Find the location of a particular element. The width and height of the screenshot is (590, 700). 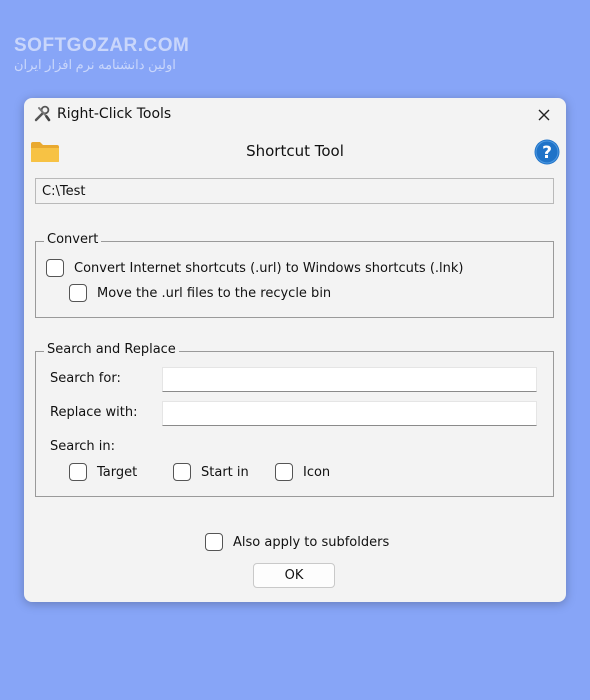

dialog-heading: Shortcut Tool is located at coordinates (295, 151).